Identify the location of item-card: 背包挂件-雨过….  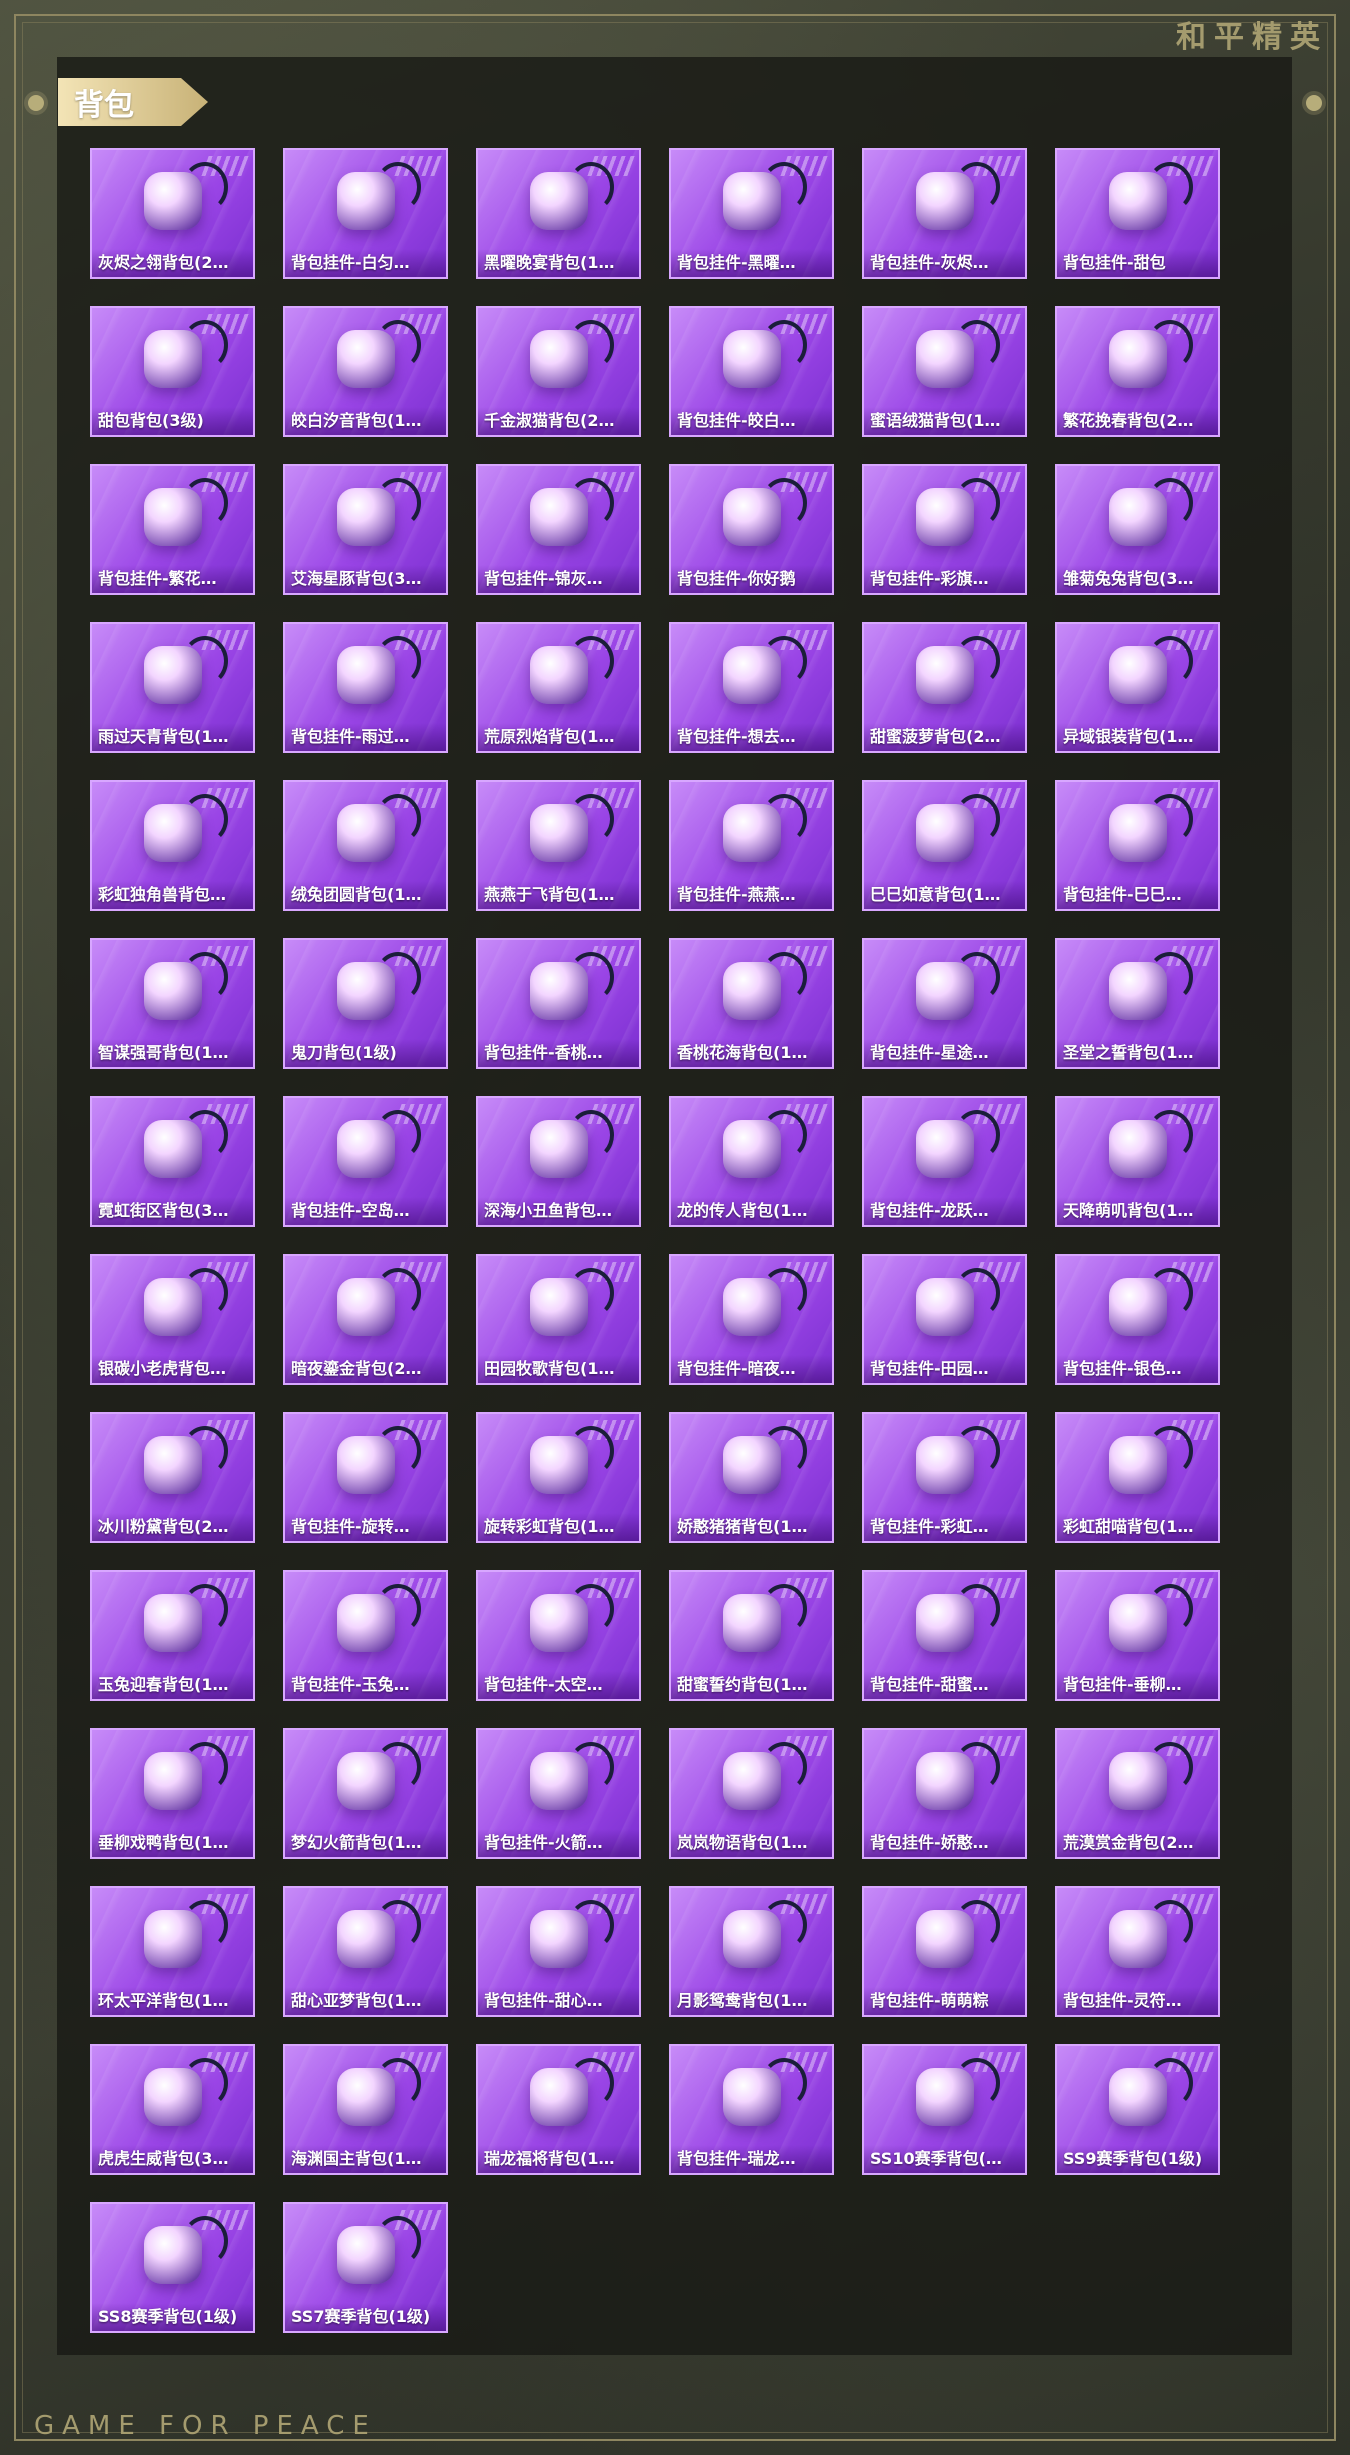
(365, 687).